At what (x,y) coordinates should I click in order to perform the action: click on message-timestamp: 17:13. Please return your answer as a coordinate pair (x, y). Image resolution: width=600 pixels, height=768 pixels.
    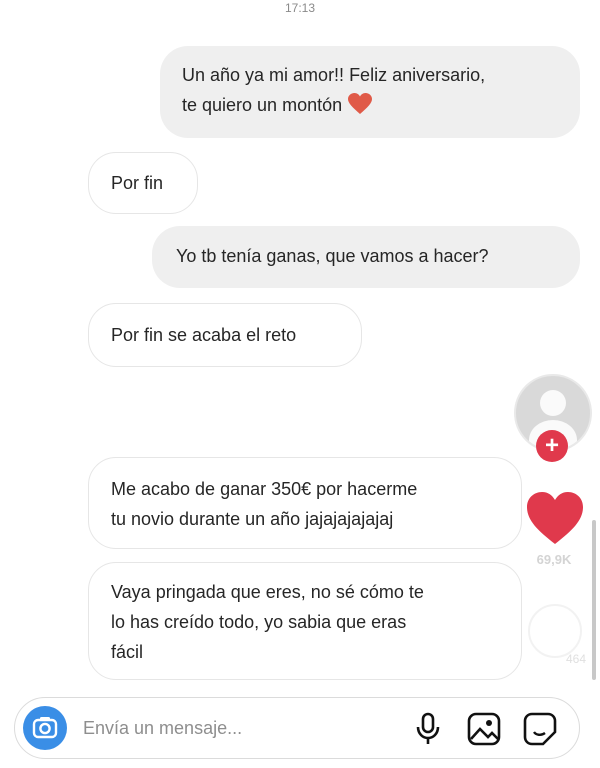
    Looking at the image, I should click on (300, 8).